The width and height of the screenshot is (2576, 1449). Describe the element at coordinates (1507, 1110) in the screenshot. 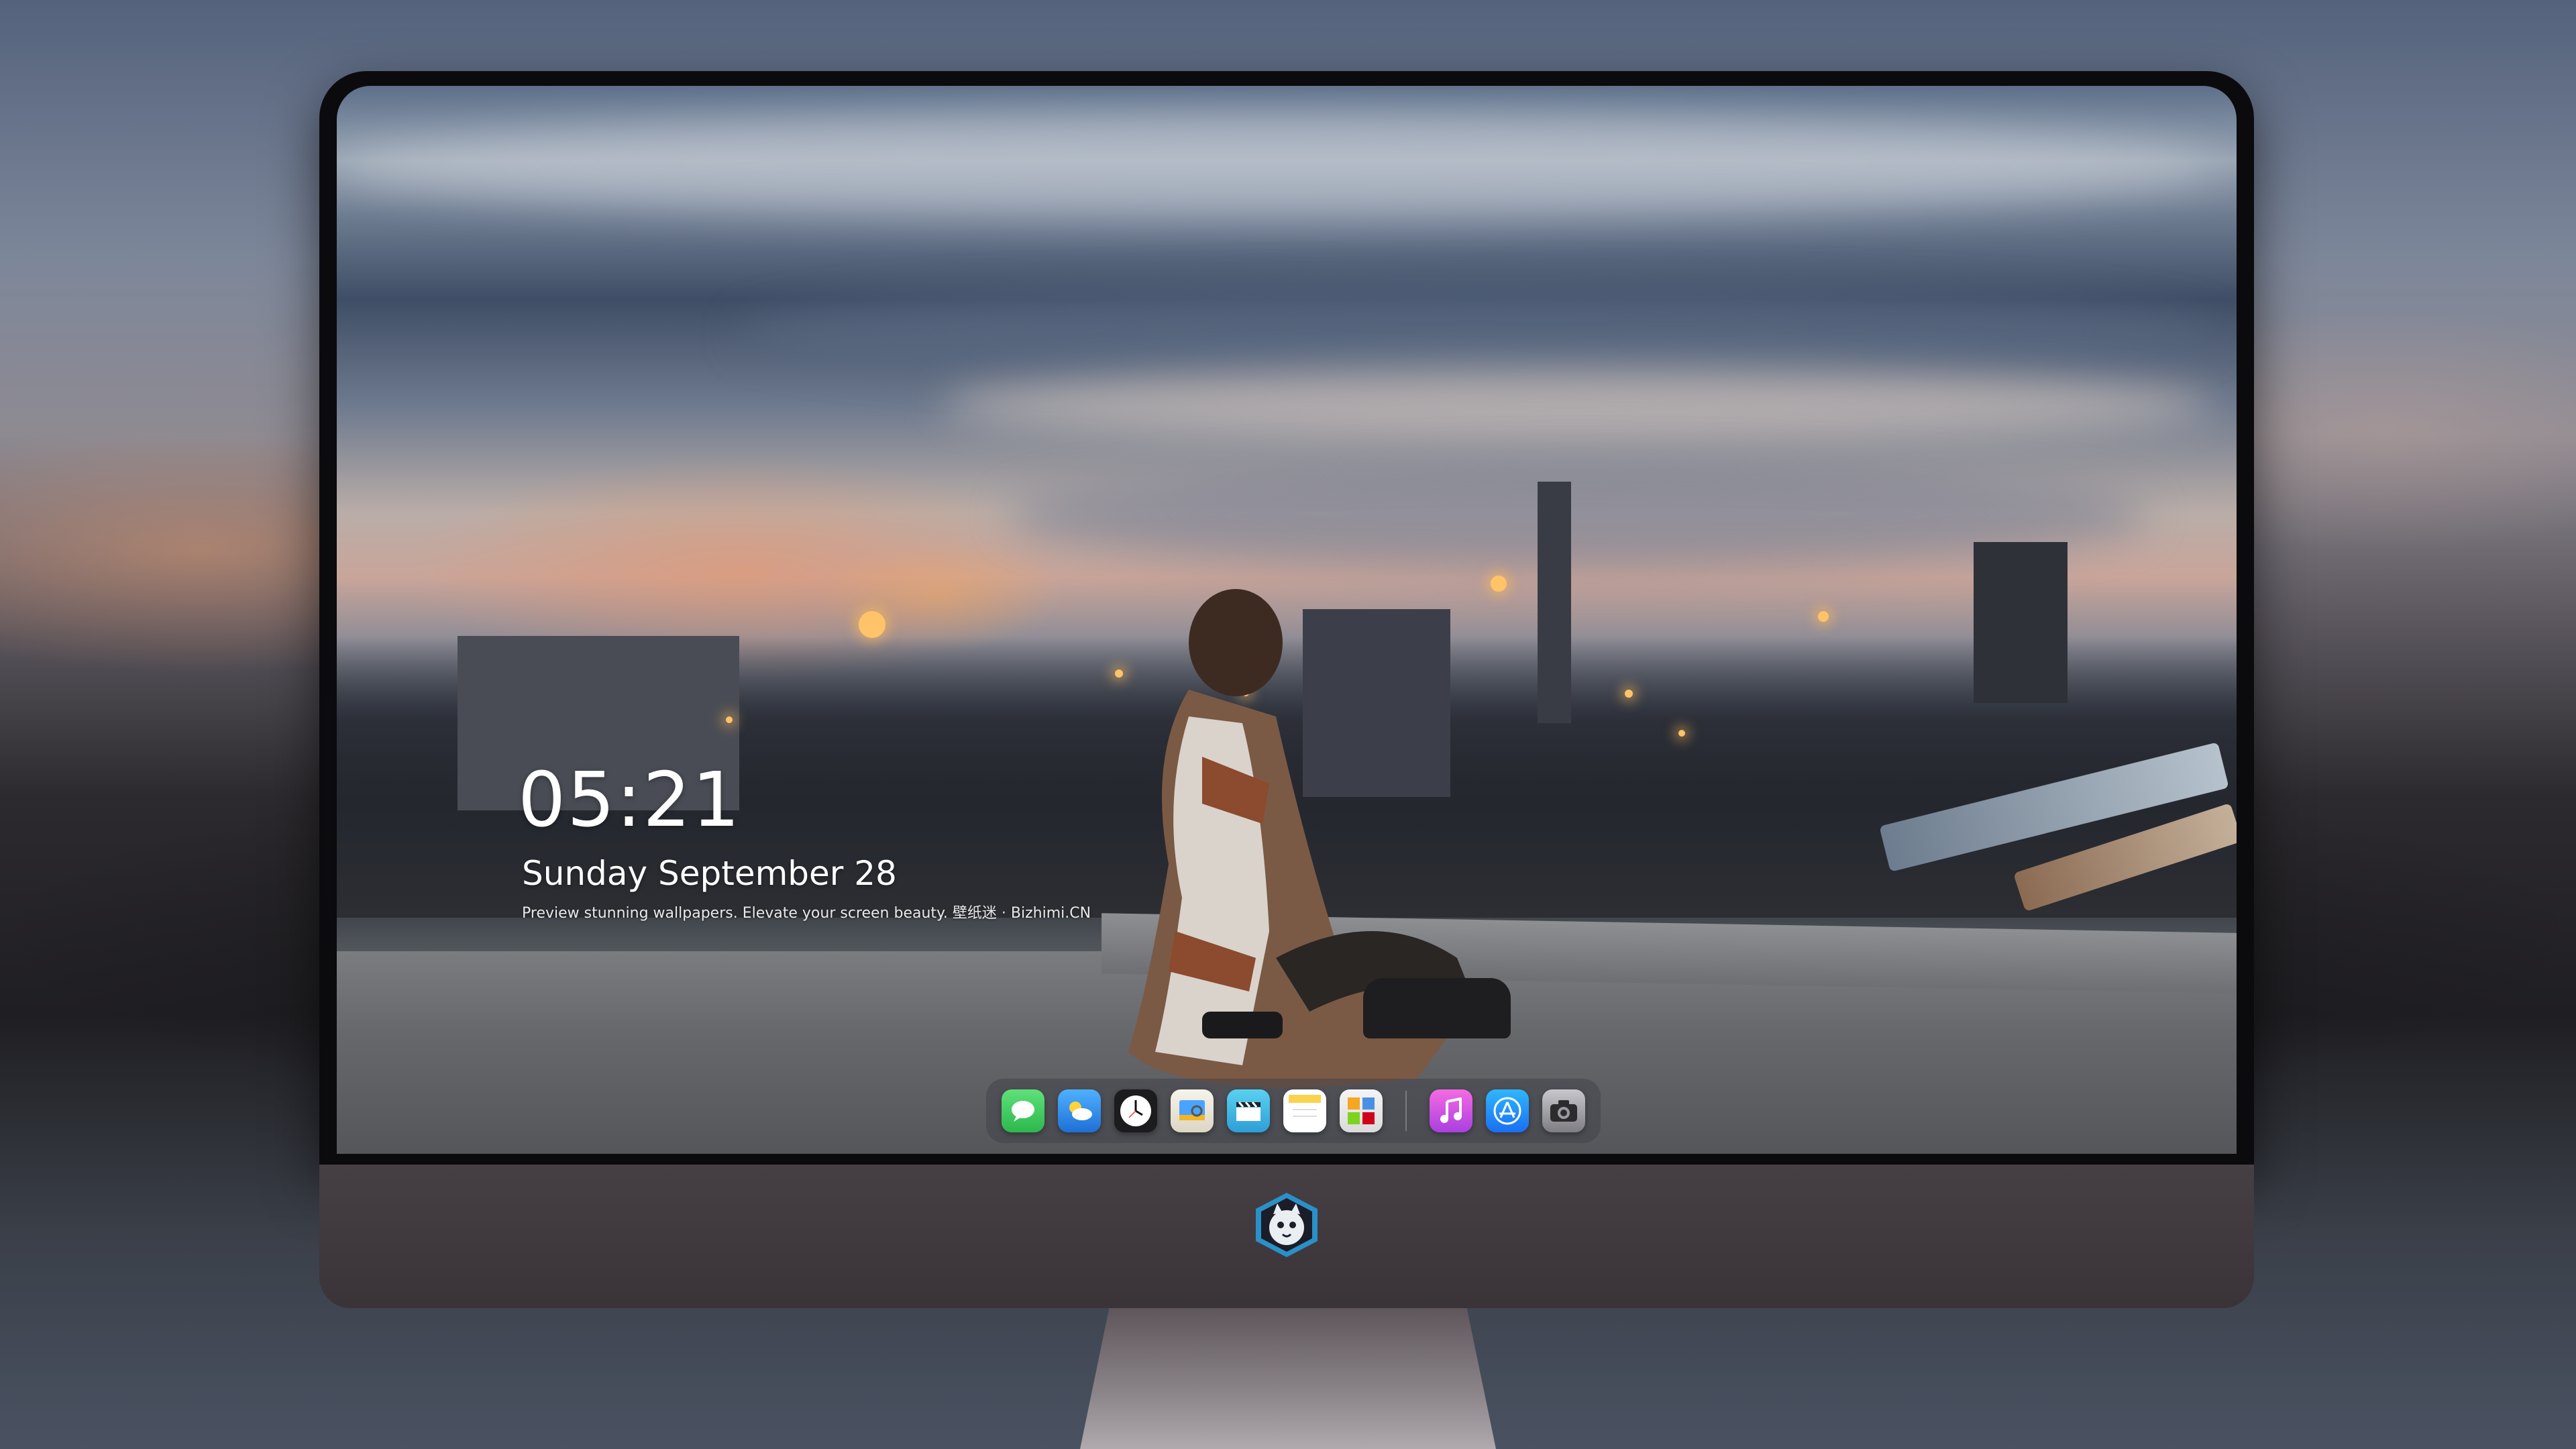

I see `app-store-icon` at that location.